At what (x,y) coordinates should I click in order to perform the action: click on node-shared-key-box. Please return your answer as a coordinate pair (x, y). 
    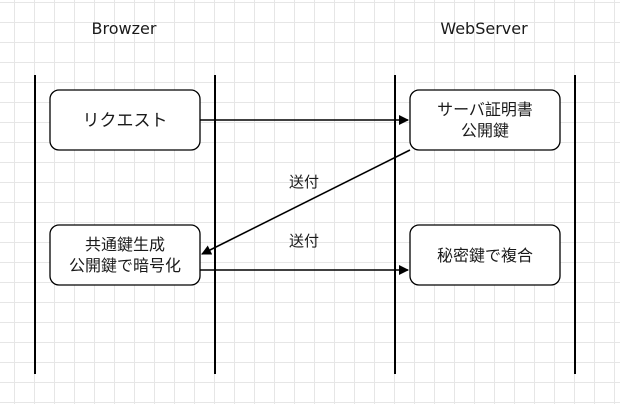
    Looking at the image, I should click on (125, 255).